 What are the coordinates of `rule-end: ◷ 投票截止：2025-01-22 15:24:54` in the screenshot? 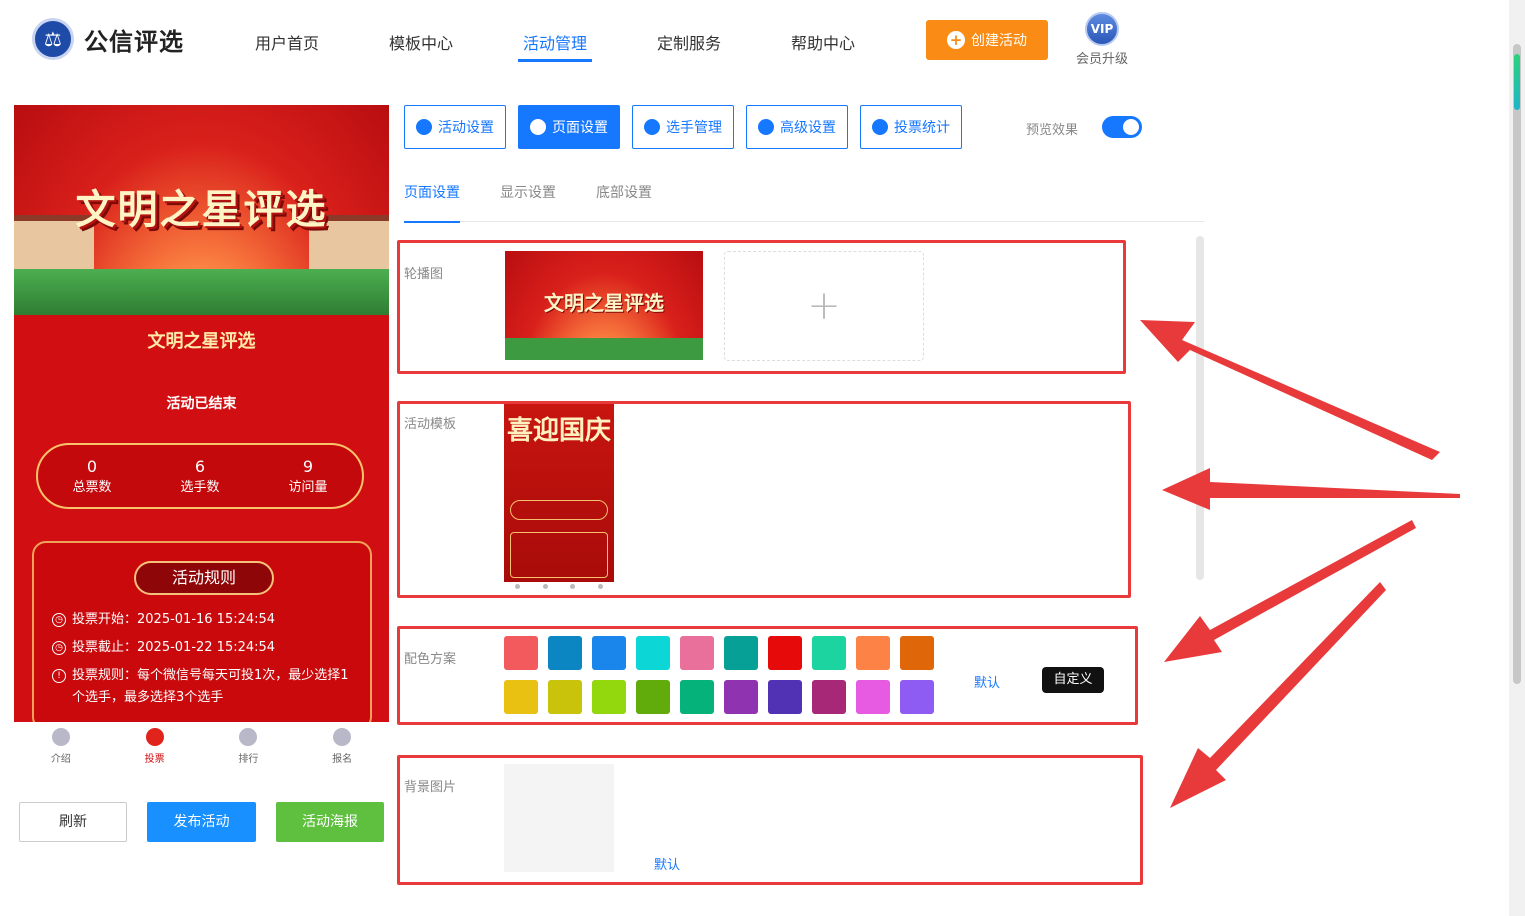 It's located at (206, 648).